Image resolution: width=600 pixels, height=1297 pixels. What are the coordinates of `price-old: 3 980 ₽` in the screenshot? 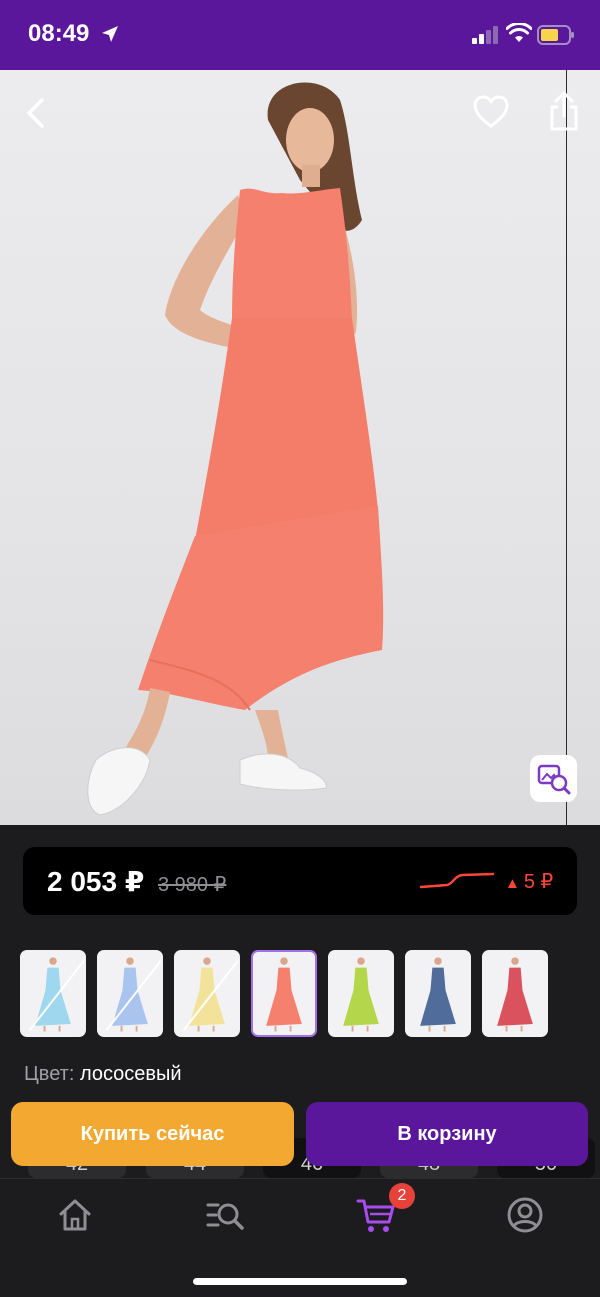 It's located at (192, 885).